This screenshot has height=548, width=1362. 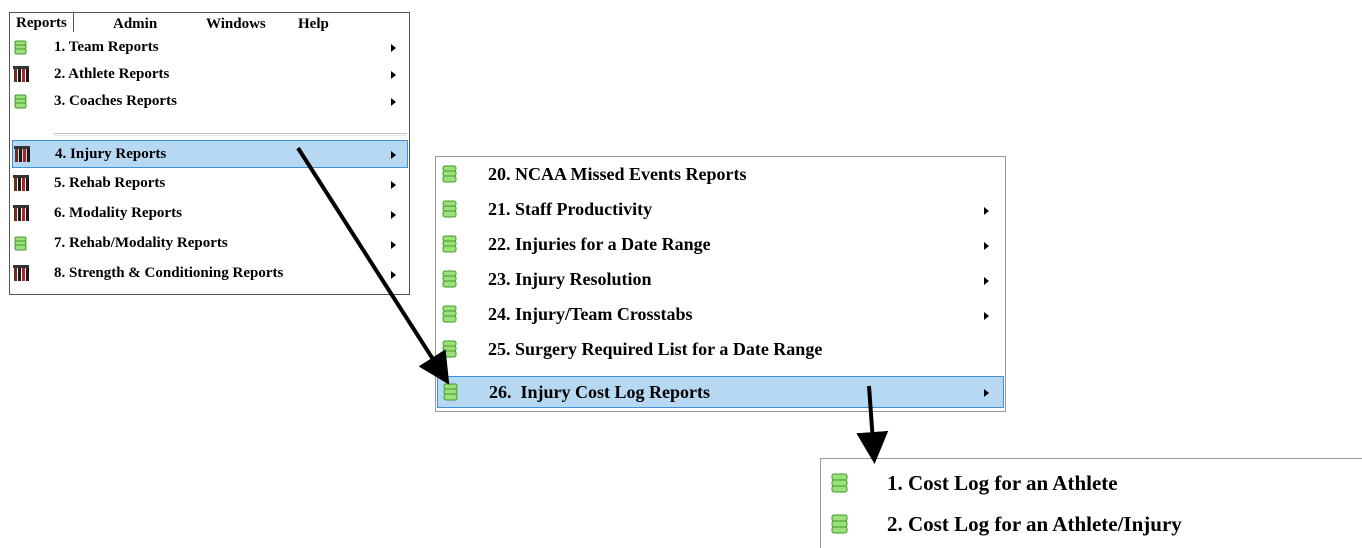 What do you see at coordinates (169, 273) in the screenshot?
I see `reports-item-label: 8. Strength & Conditioning Reports` at bounding box center [169, 273].